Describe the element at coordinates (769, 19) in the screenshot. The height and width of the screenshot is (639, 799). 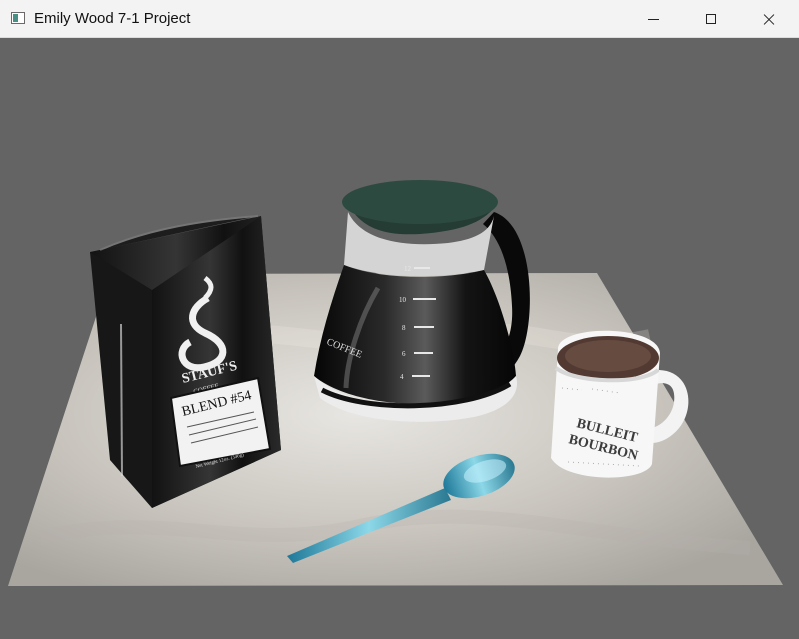
I see `close-button` at that location.